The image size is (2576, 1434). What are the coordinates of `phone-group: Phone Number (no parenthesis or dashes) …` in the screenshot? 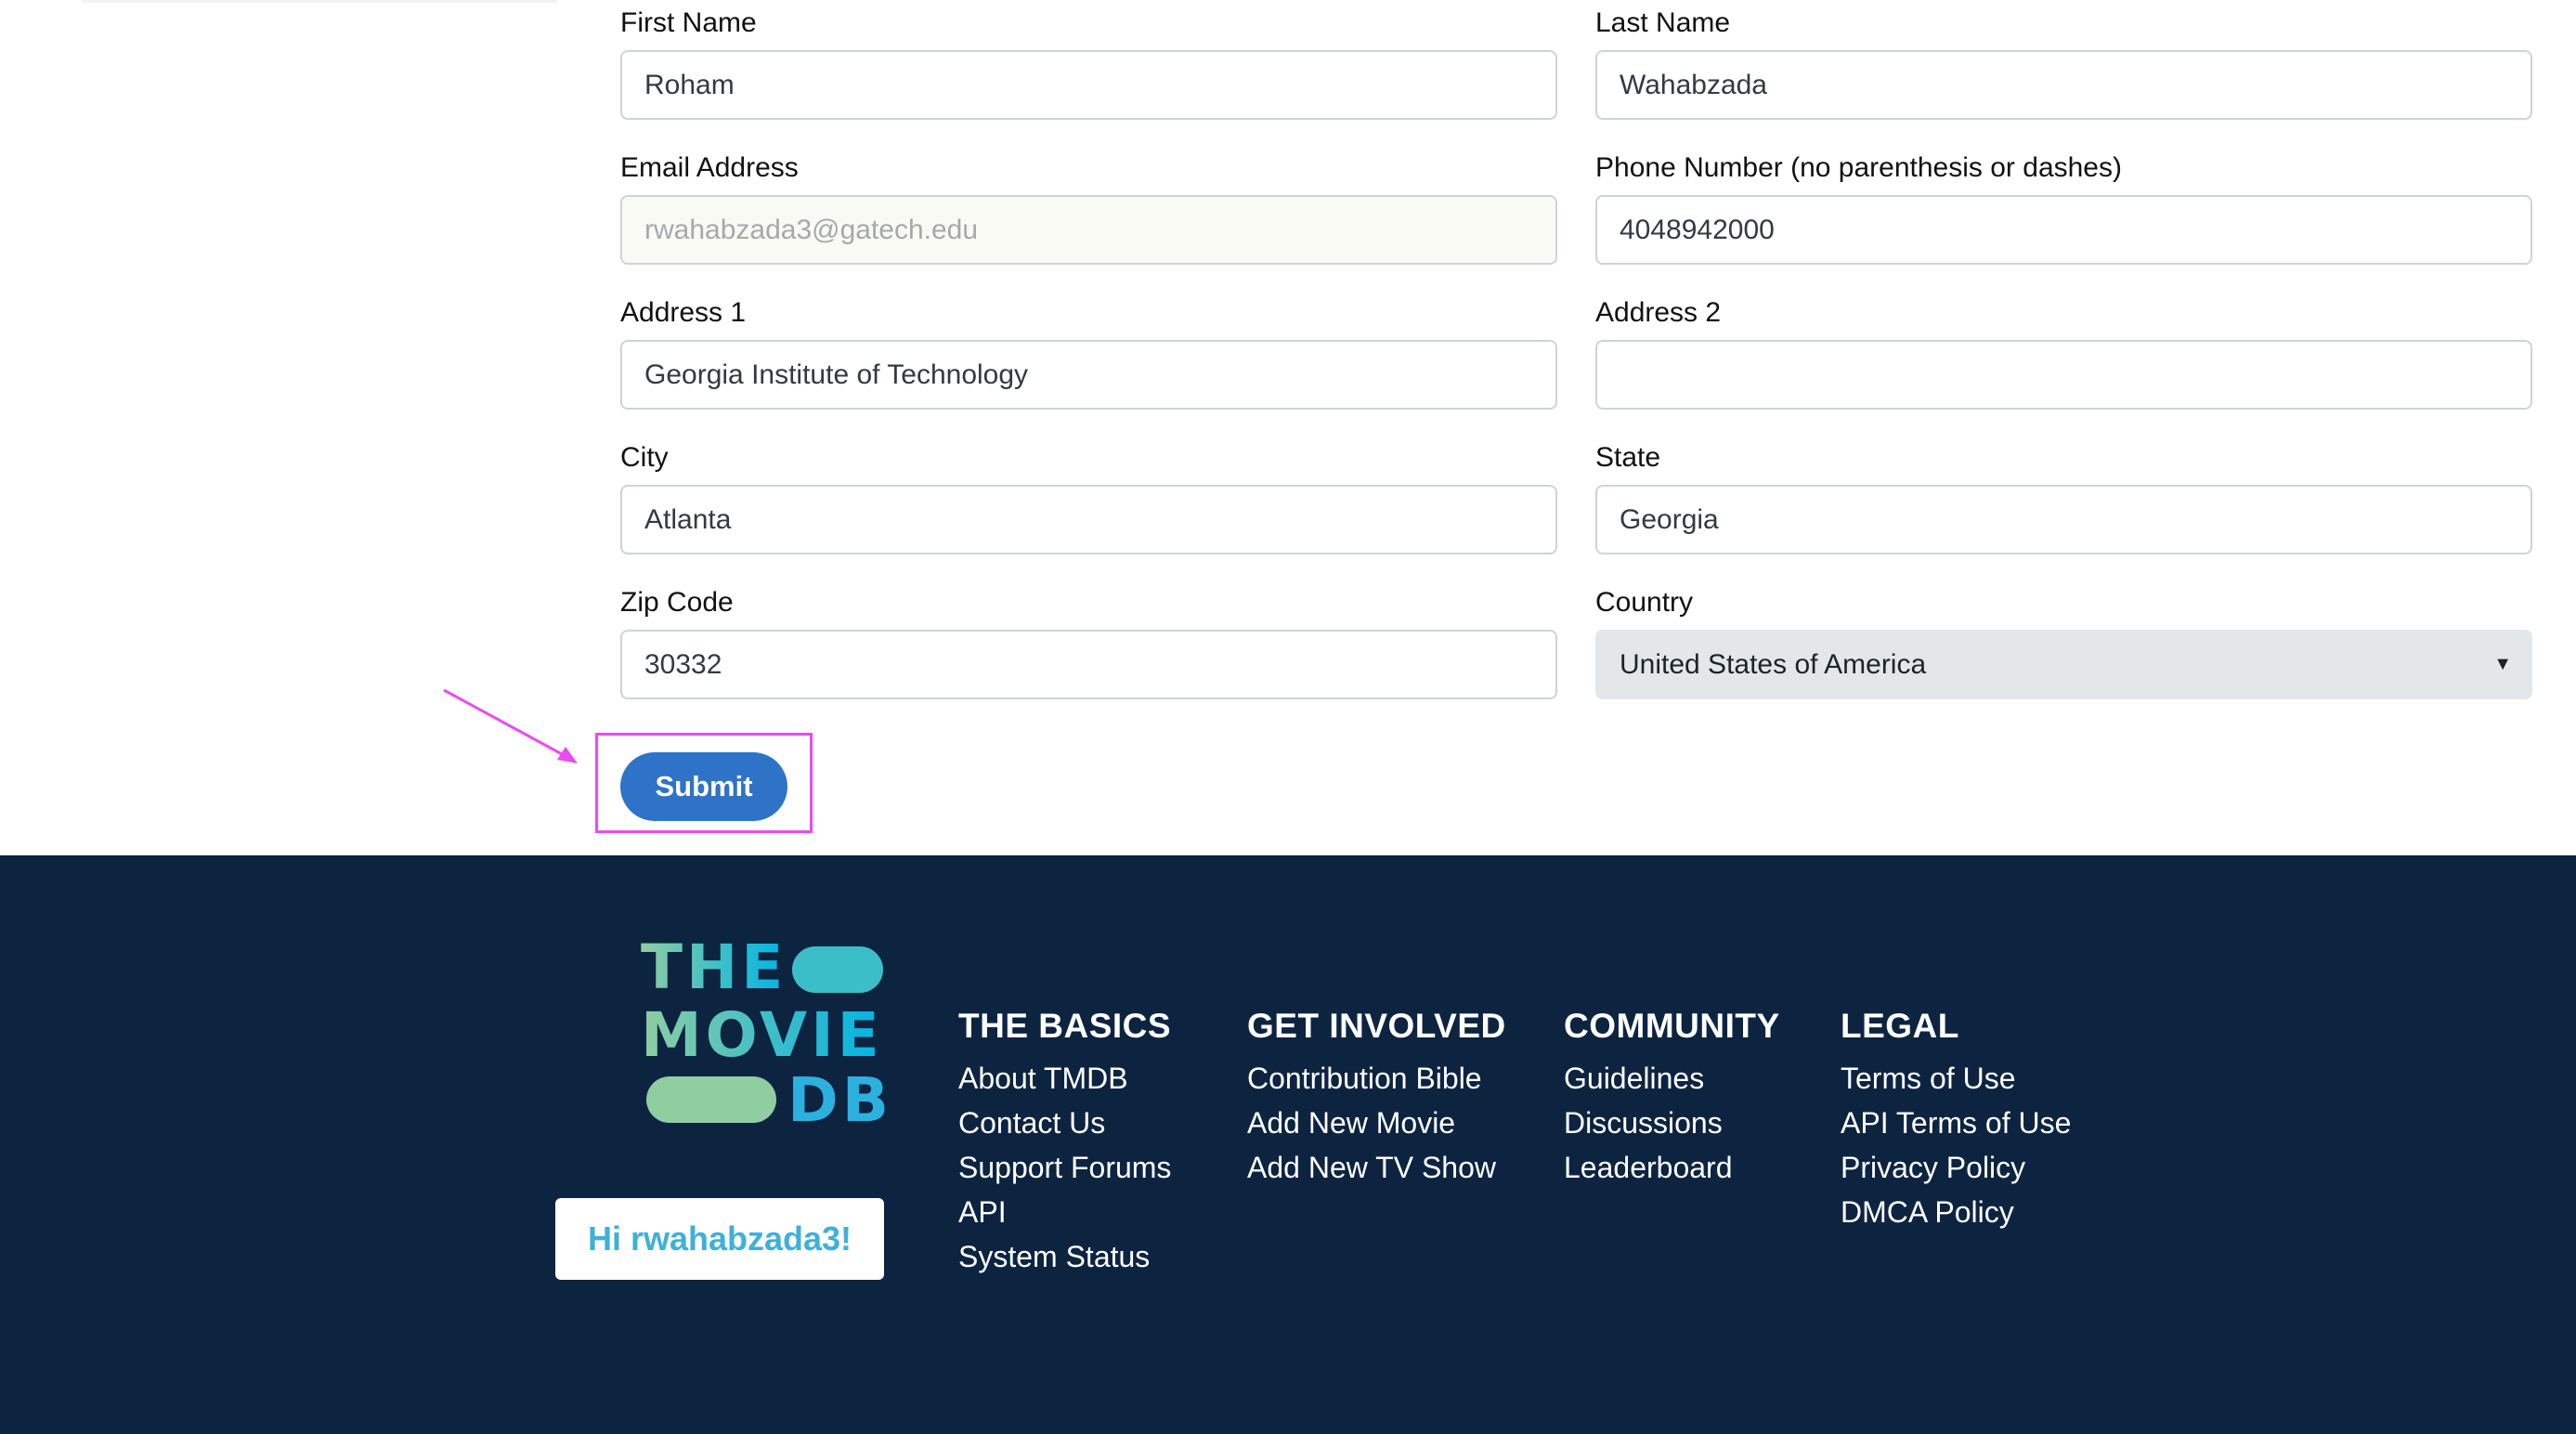 It's located at (2063, 208).